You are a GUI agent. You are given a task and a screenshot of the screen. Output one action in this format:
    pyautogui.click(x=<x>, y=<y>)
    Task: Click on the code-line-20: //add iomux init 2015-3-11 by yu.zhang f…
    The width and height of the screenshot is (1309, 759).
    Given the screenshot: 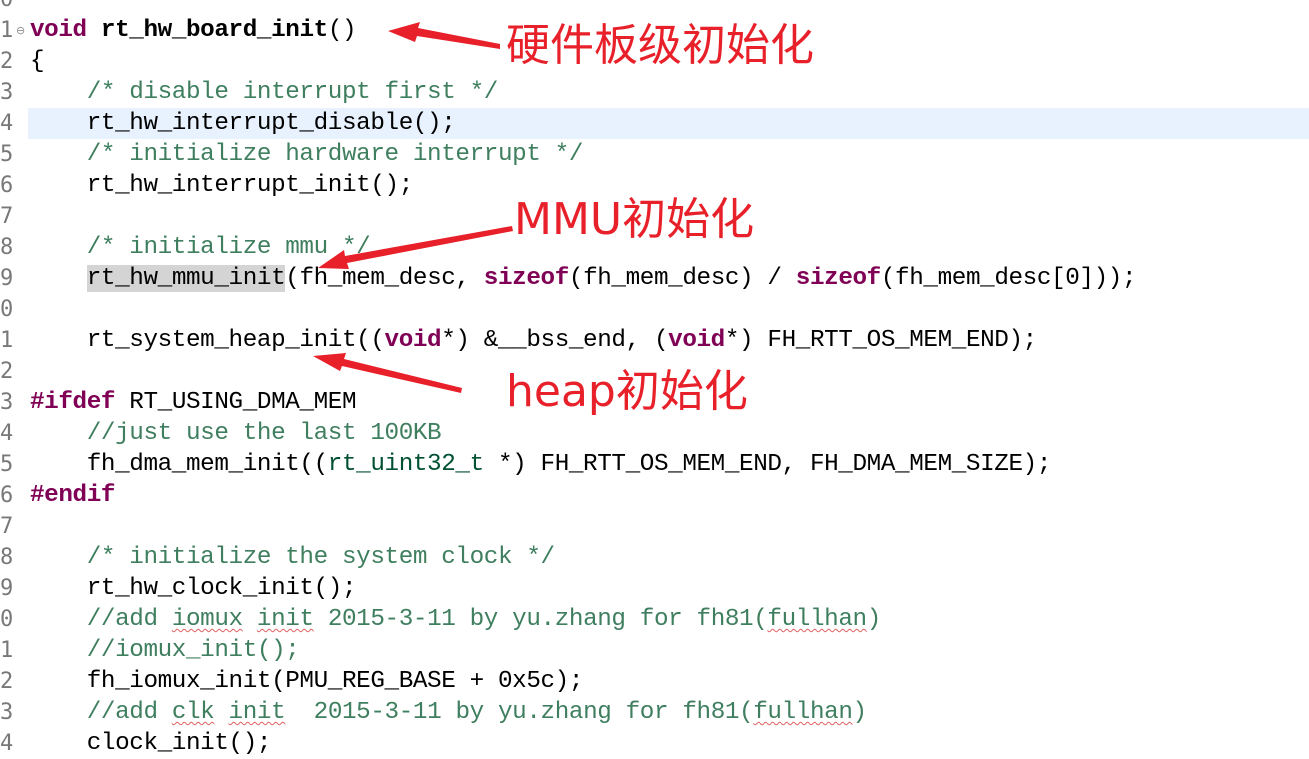 What is the action you would take?
    pyautogui.click(x=456, y=619)
    